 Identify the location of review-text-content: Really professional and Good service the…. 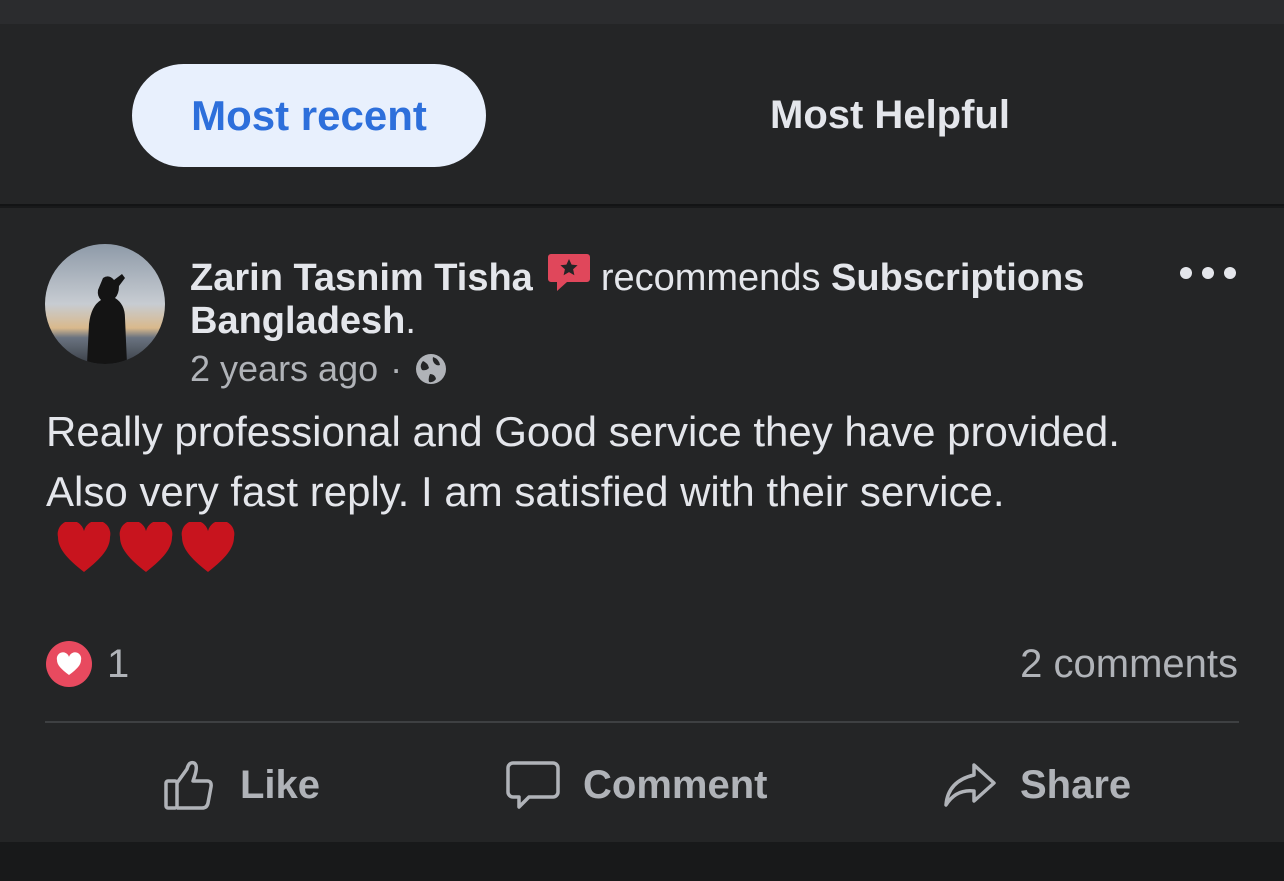
(583, 461).